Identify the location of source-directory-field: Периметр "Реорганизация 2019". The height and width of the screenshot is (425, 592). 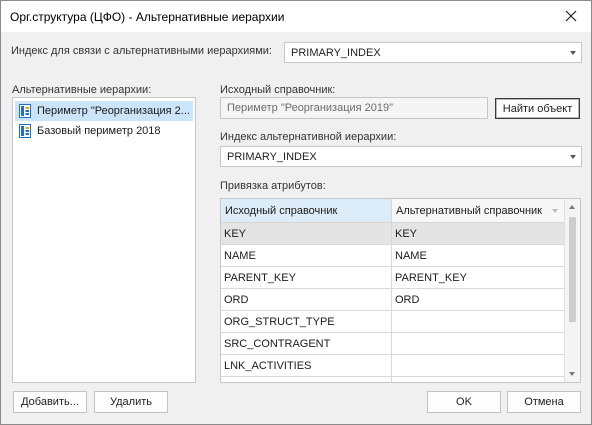
(354, 108).